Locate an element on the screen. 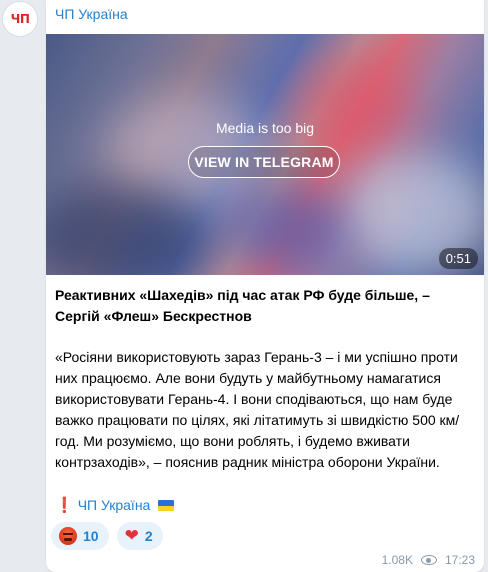  message-meta: 1.08K 17:23 is located at coordinates (428, 560).